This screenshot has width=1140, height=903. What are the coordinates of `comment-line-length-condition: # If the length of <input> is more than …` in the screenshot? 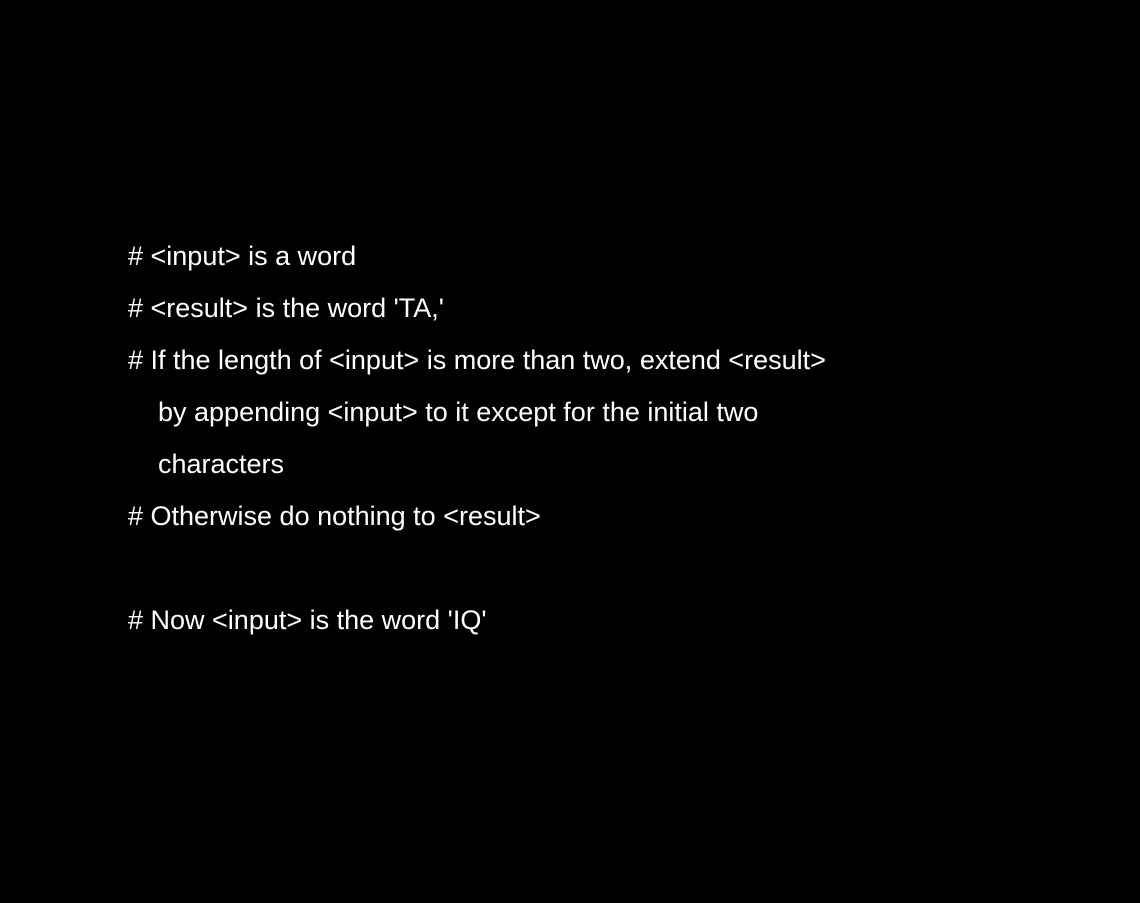 It's located at (477, 360).